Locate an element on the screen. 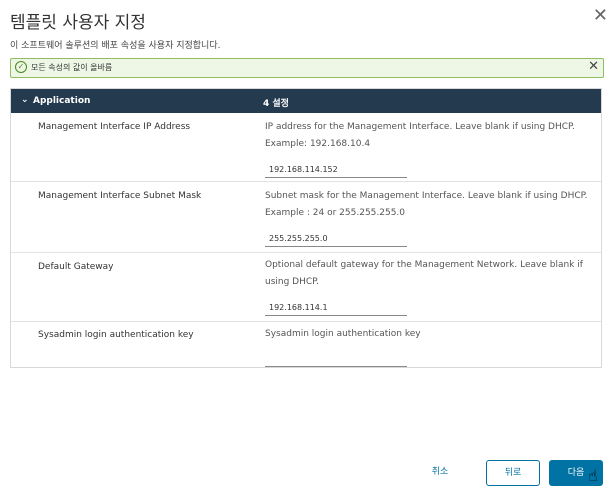 This screenshot has height=496, width=616. dialog-title: 템플릿 사용자 지정 is located at coordinates (78, 23).